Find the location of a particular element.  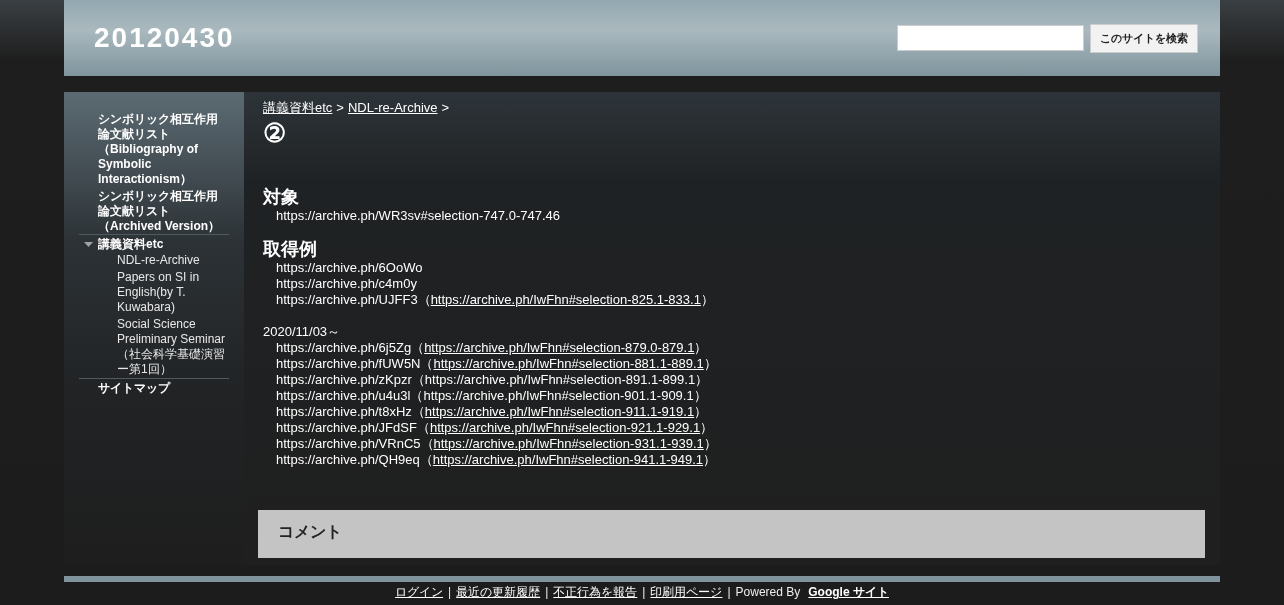

footer-link: 印刷用ページ is located at coordinates (686, 592).